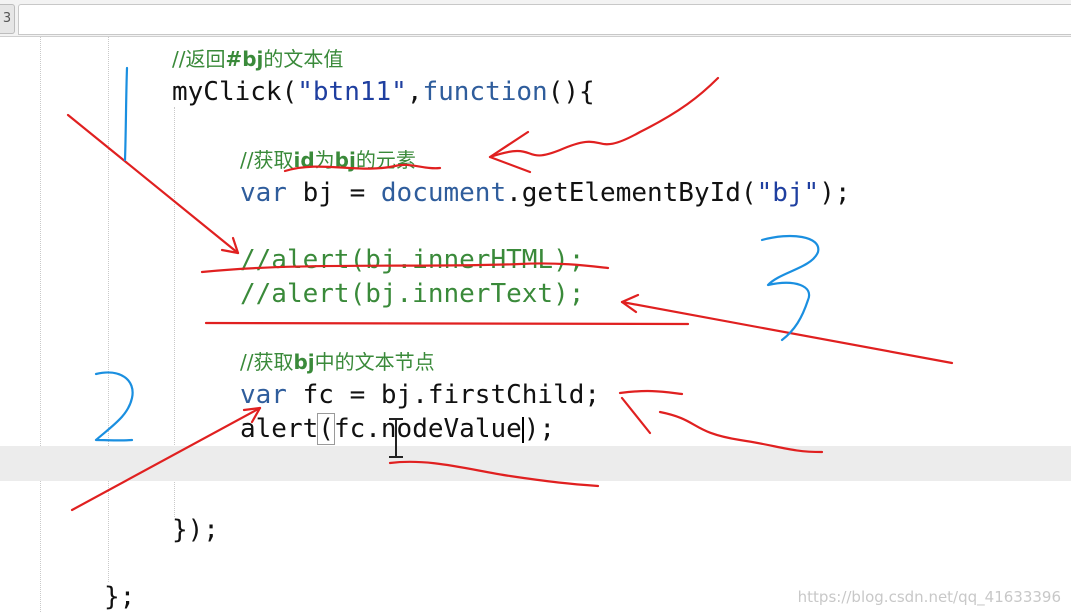 This screenshot has width=1071, height=614. I want to click on red-separator-line, so click(447, 323).